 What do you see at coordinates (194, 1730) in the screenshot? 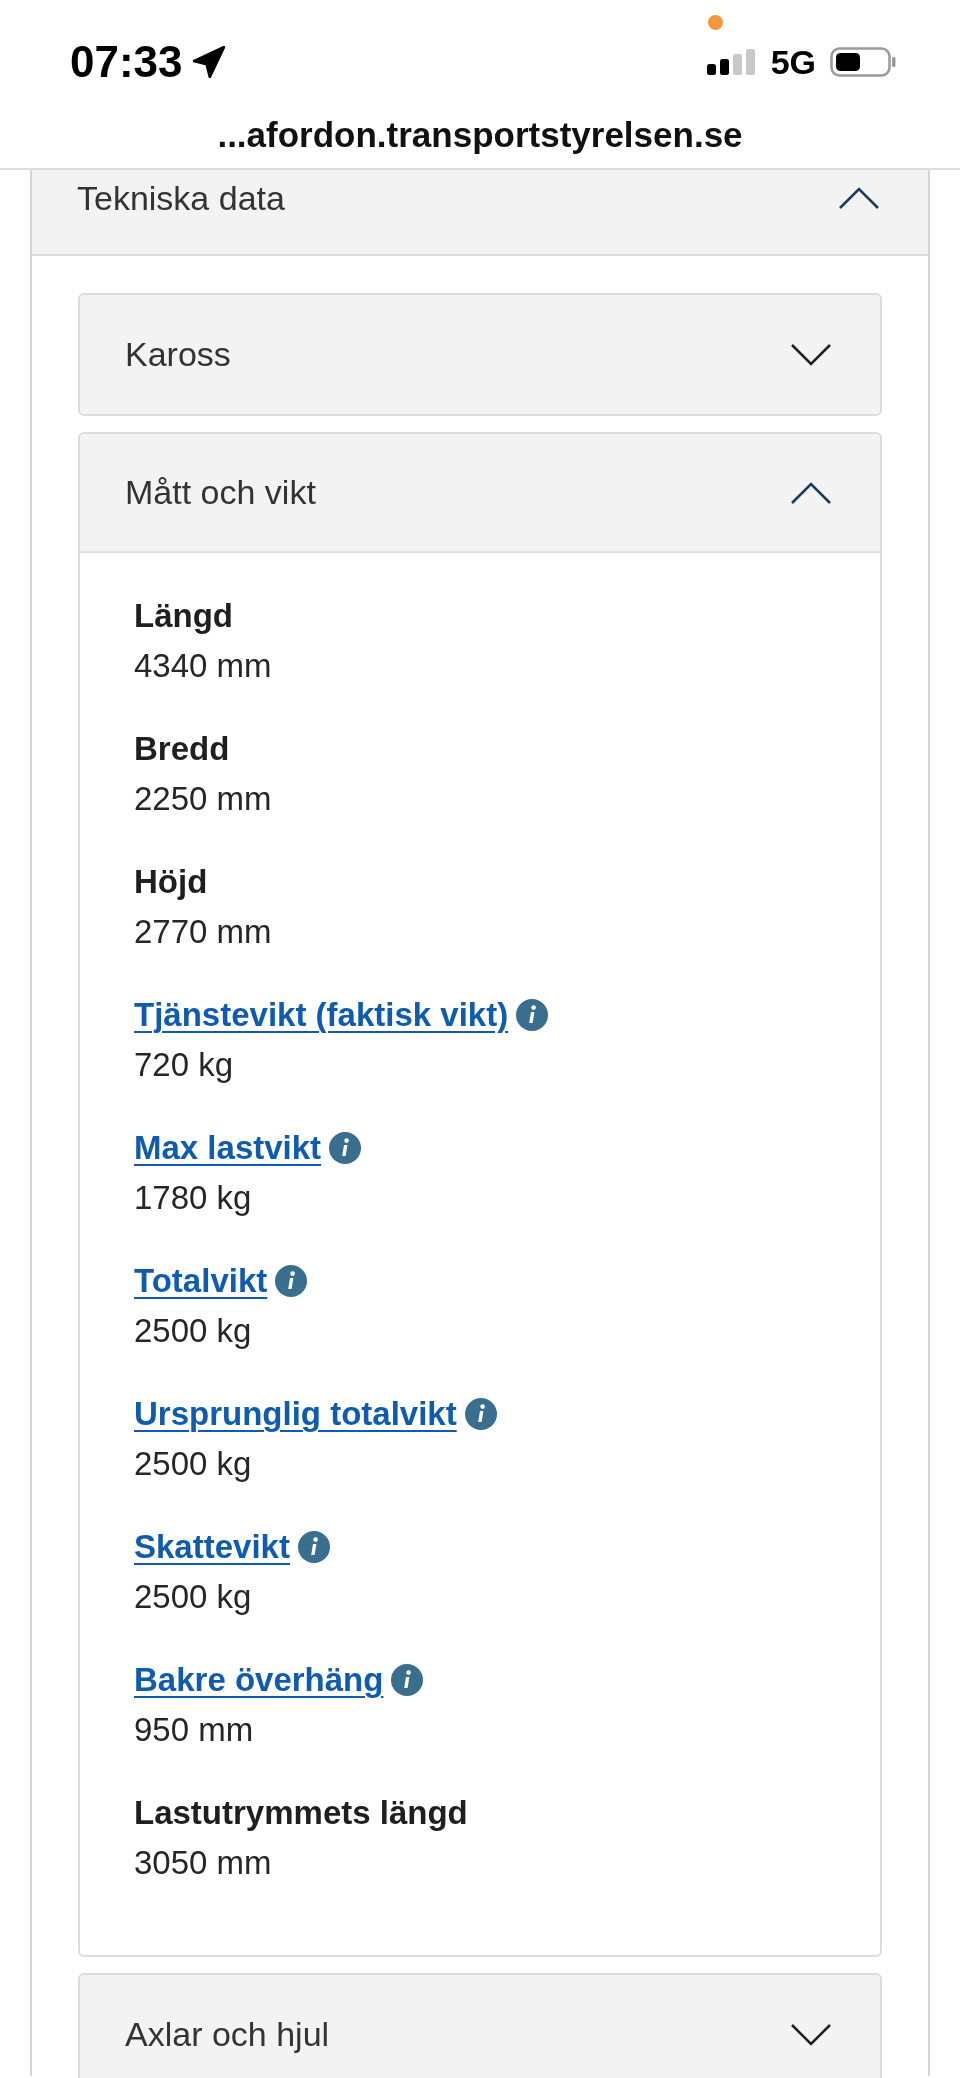
I see `field-value: 950 mm` at bounding box center [194, 1730].